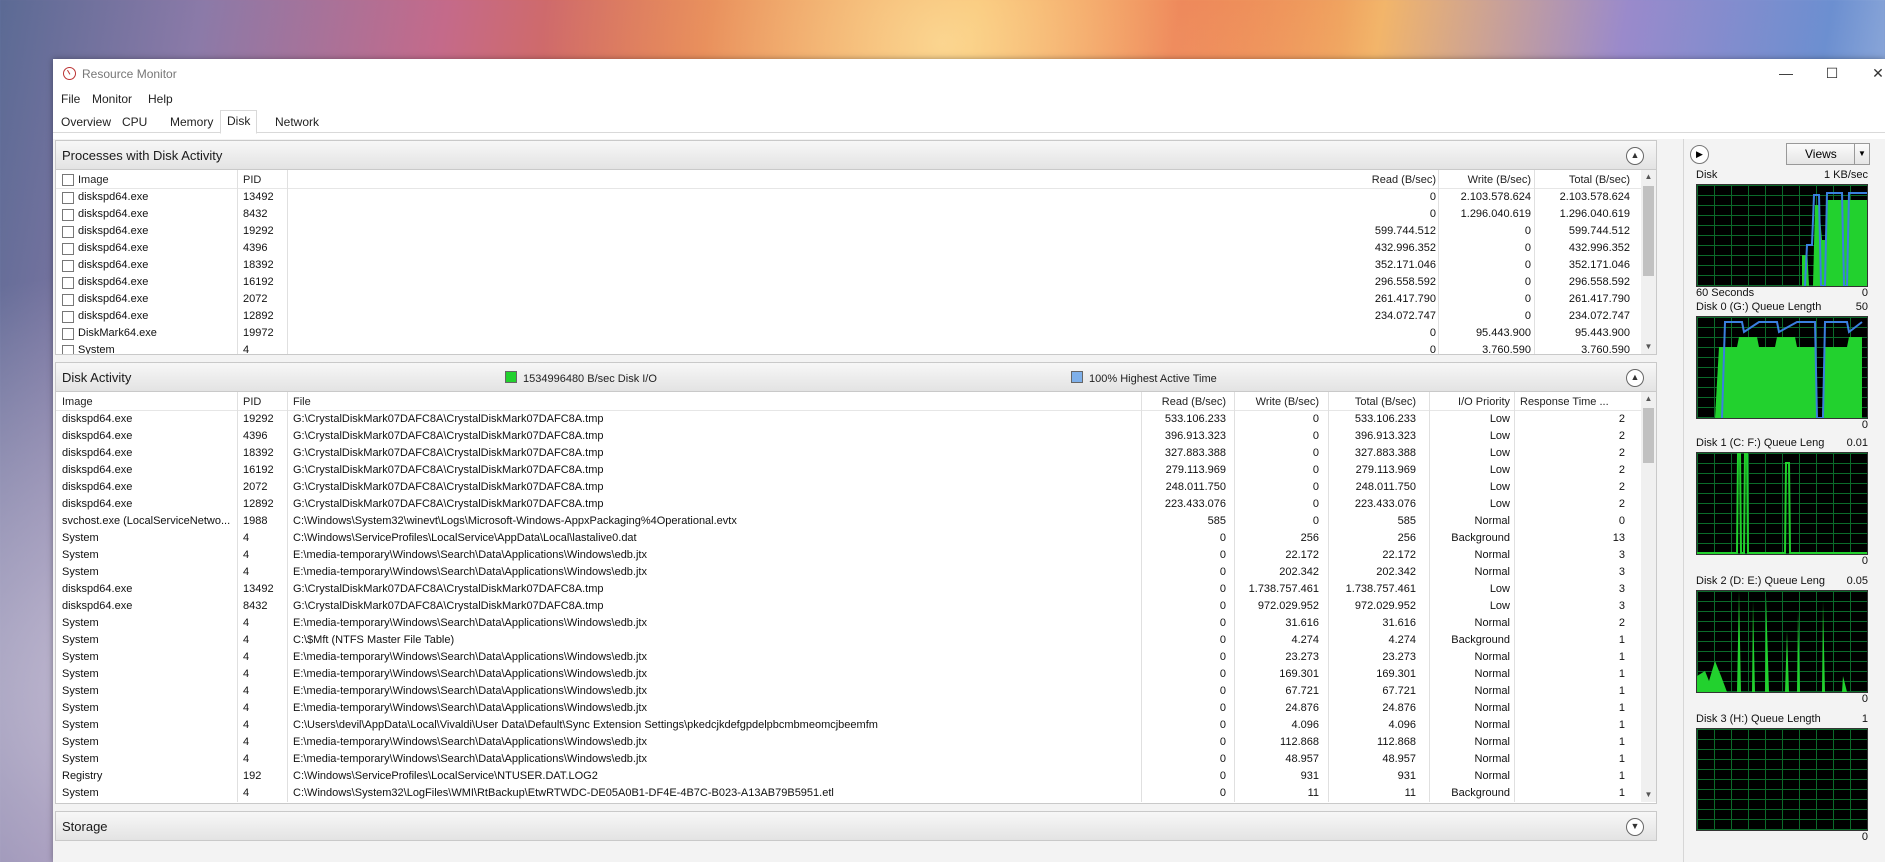 This screenshot has height=862, width=1885. Describe the element at coordinates (1222, 623) in the screenshot. I see `cell-read: 0` at that location.